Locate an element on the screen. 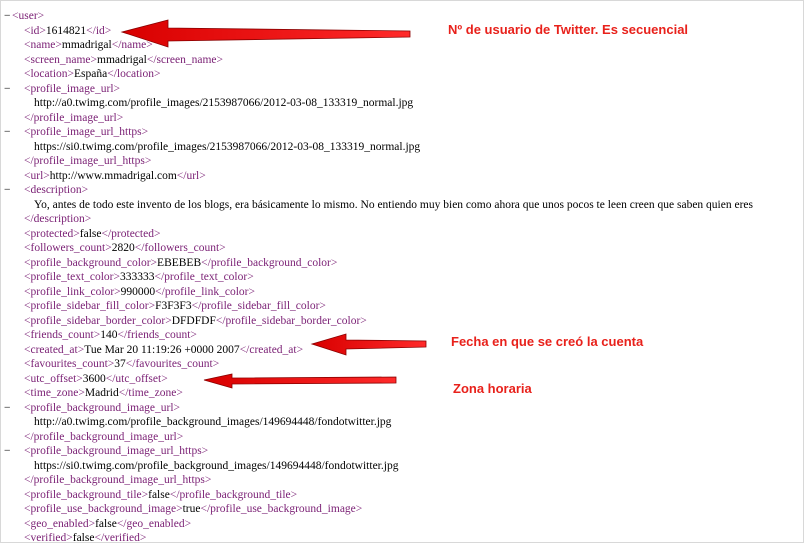  xml-close-tag: </protected> is located at coordinates (131, 233).